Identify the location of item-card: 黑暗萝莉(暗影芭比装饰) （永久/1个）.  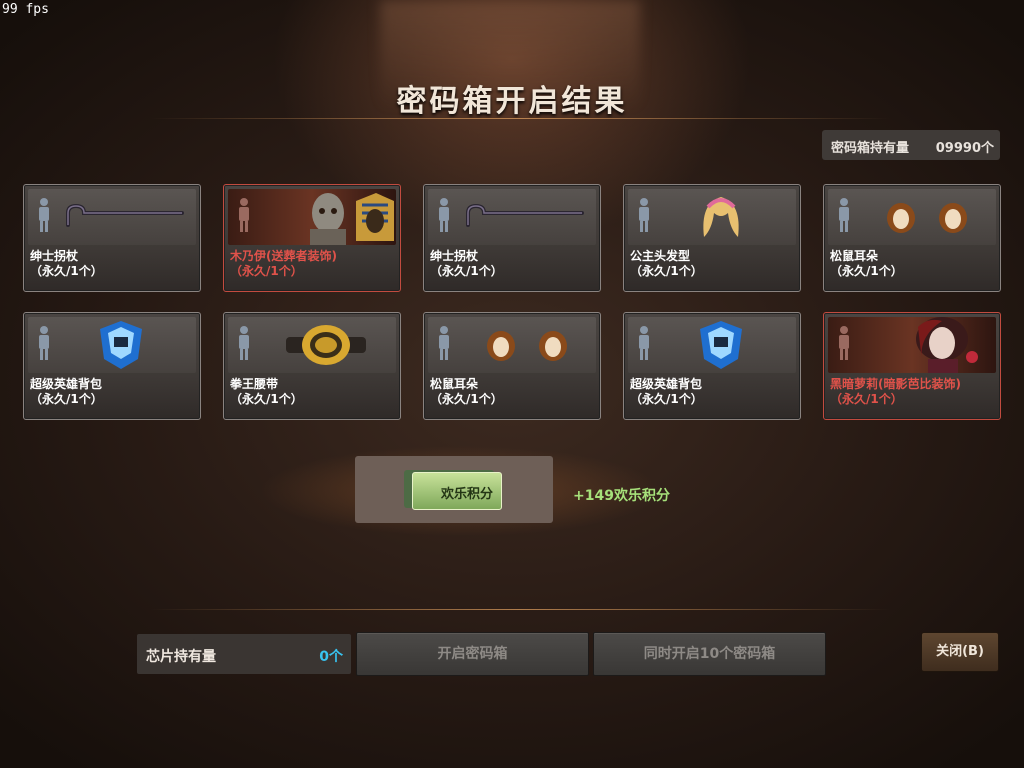
(912, 366).